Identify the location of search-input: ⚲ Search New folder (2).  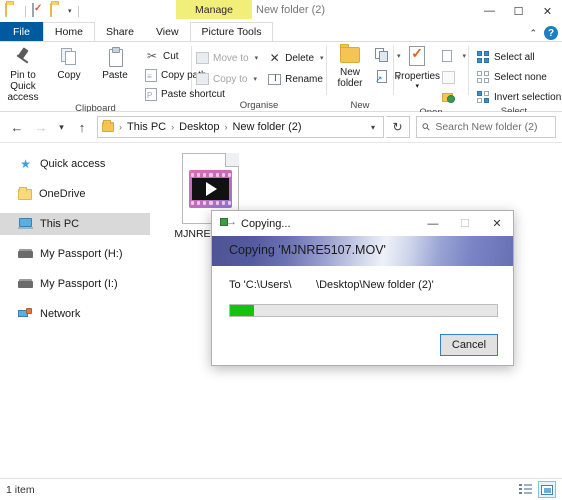
(486, 127).